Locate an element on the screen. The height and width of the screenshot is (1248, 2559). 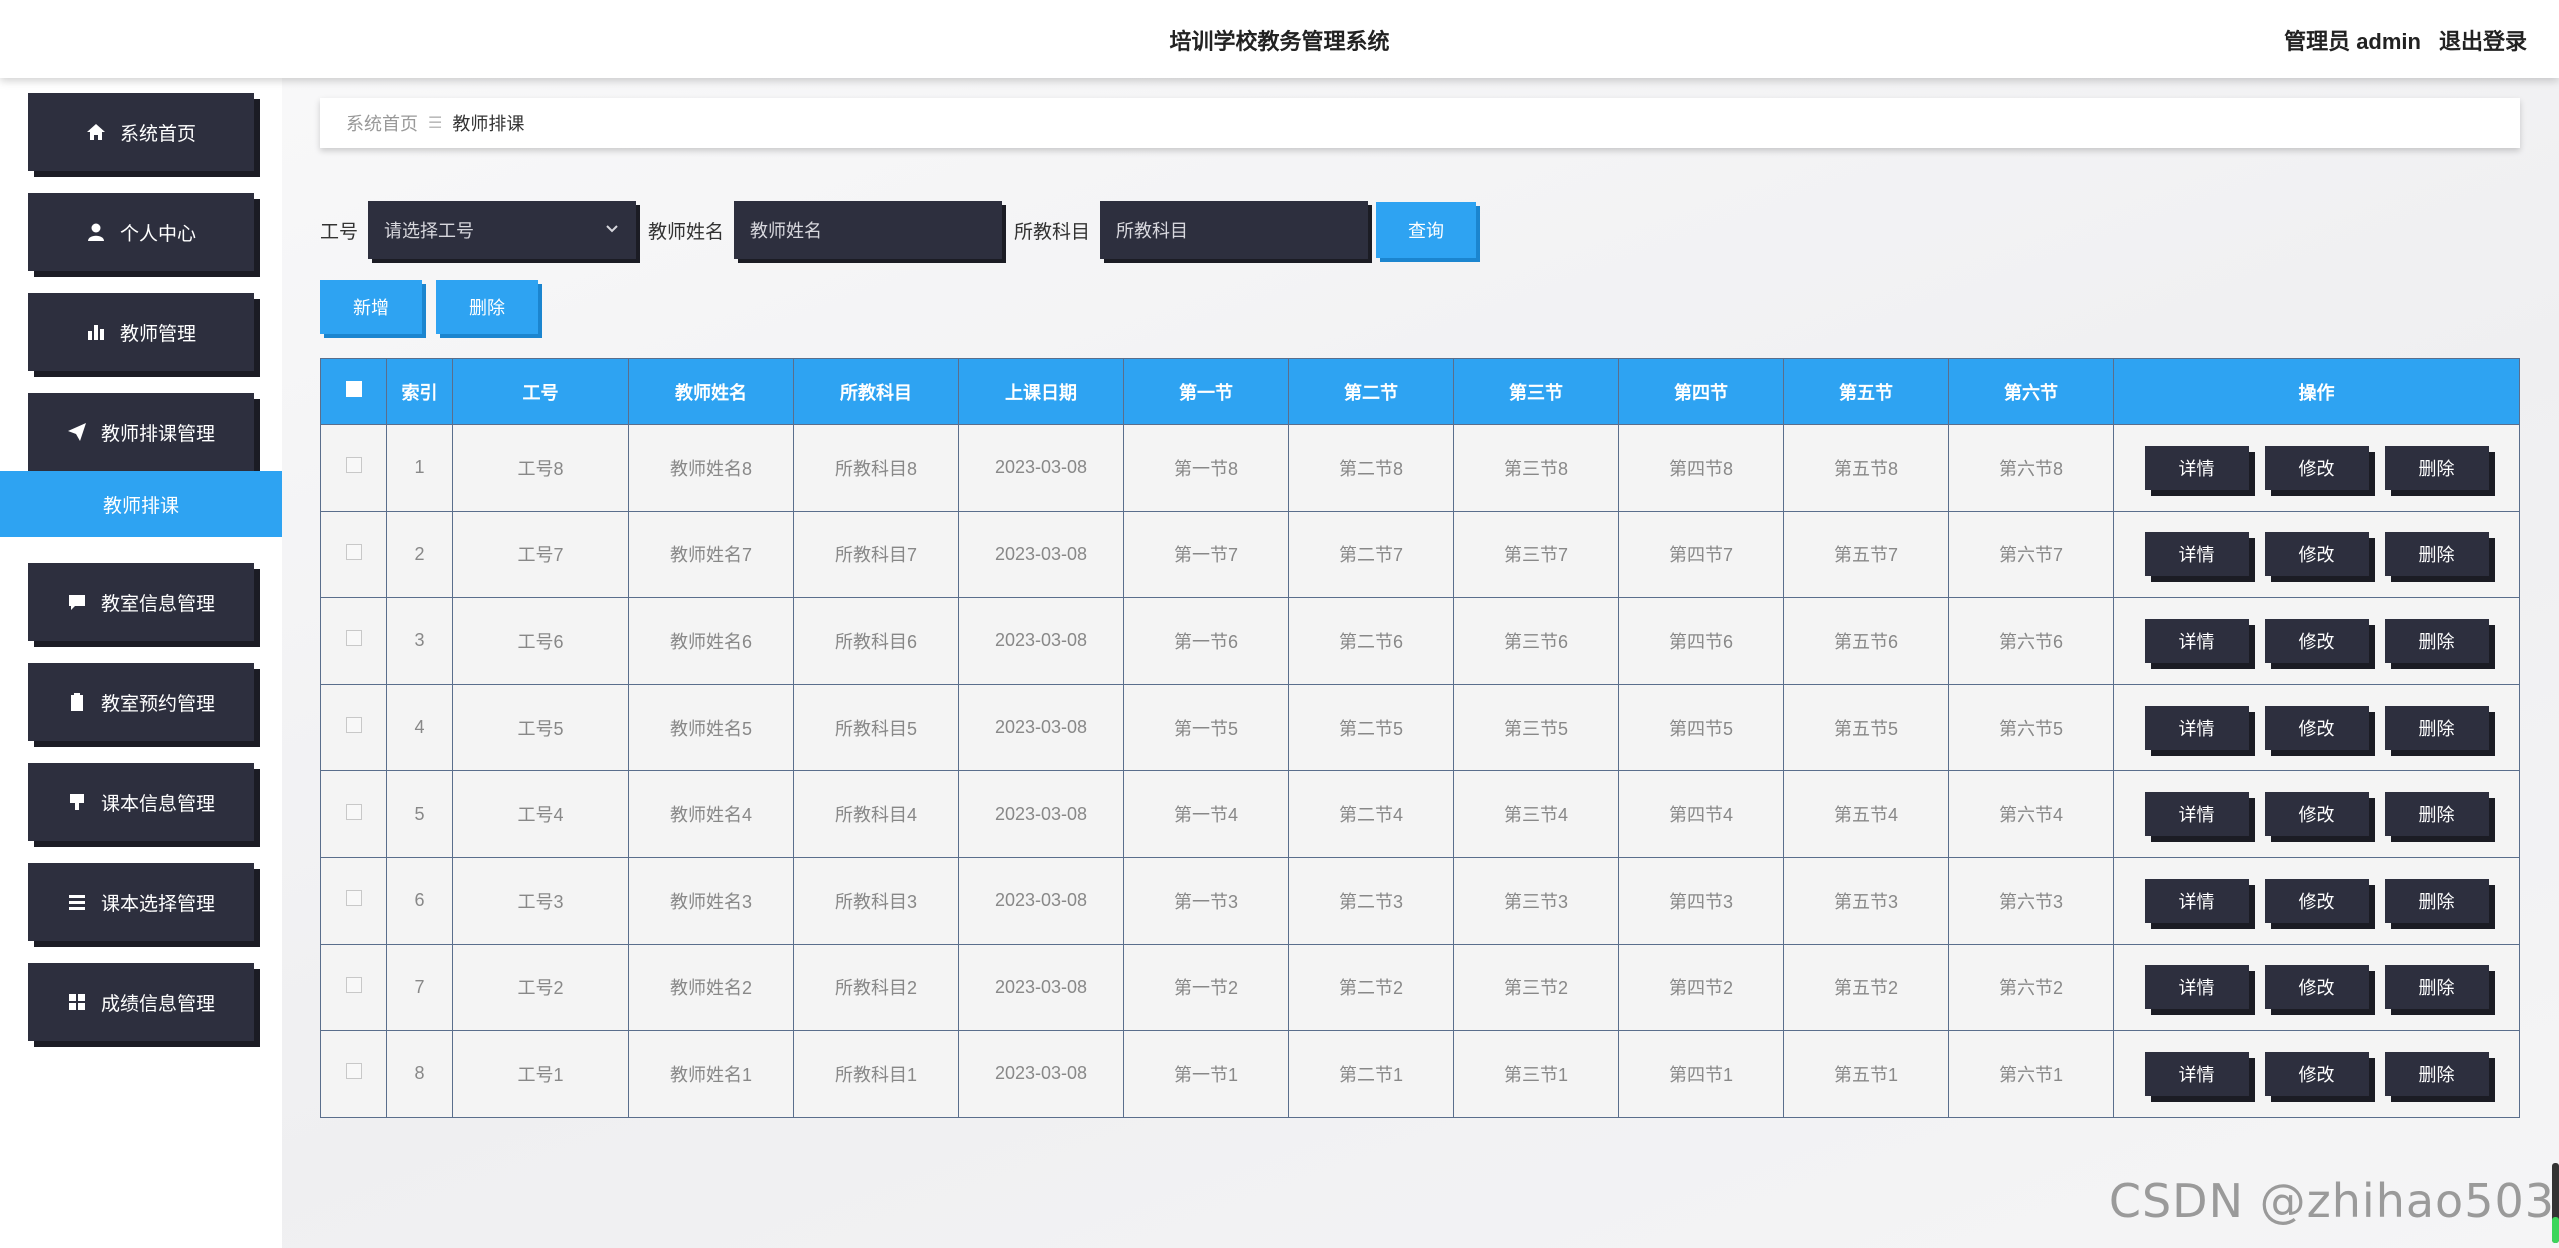
table-cell: 第一节1 is located at coordinates (1206, 1074).